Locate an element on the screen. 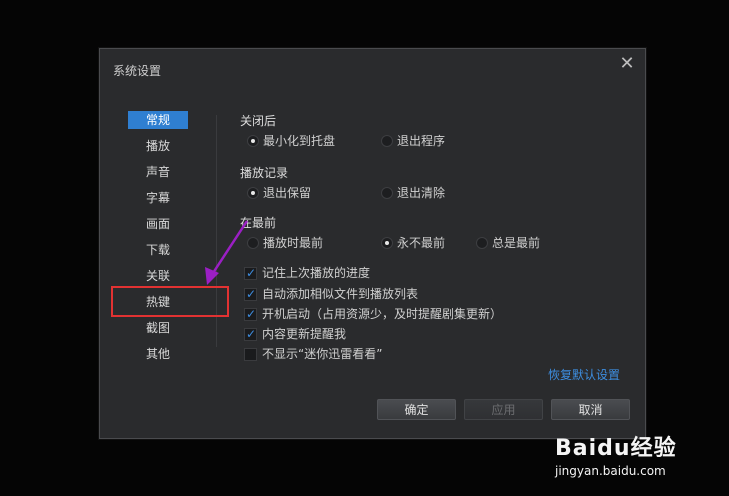 The image size is (729, 496). close-behavior-title: 关闭后 is located at coordinates (258, 121).